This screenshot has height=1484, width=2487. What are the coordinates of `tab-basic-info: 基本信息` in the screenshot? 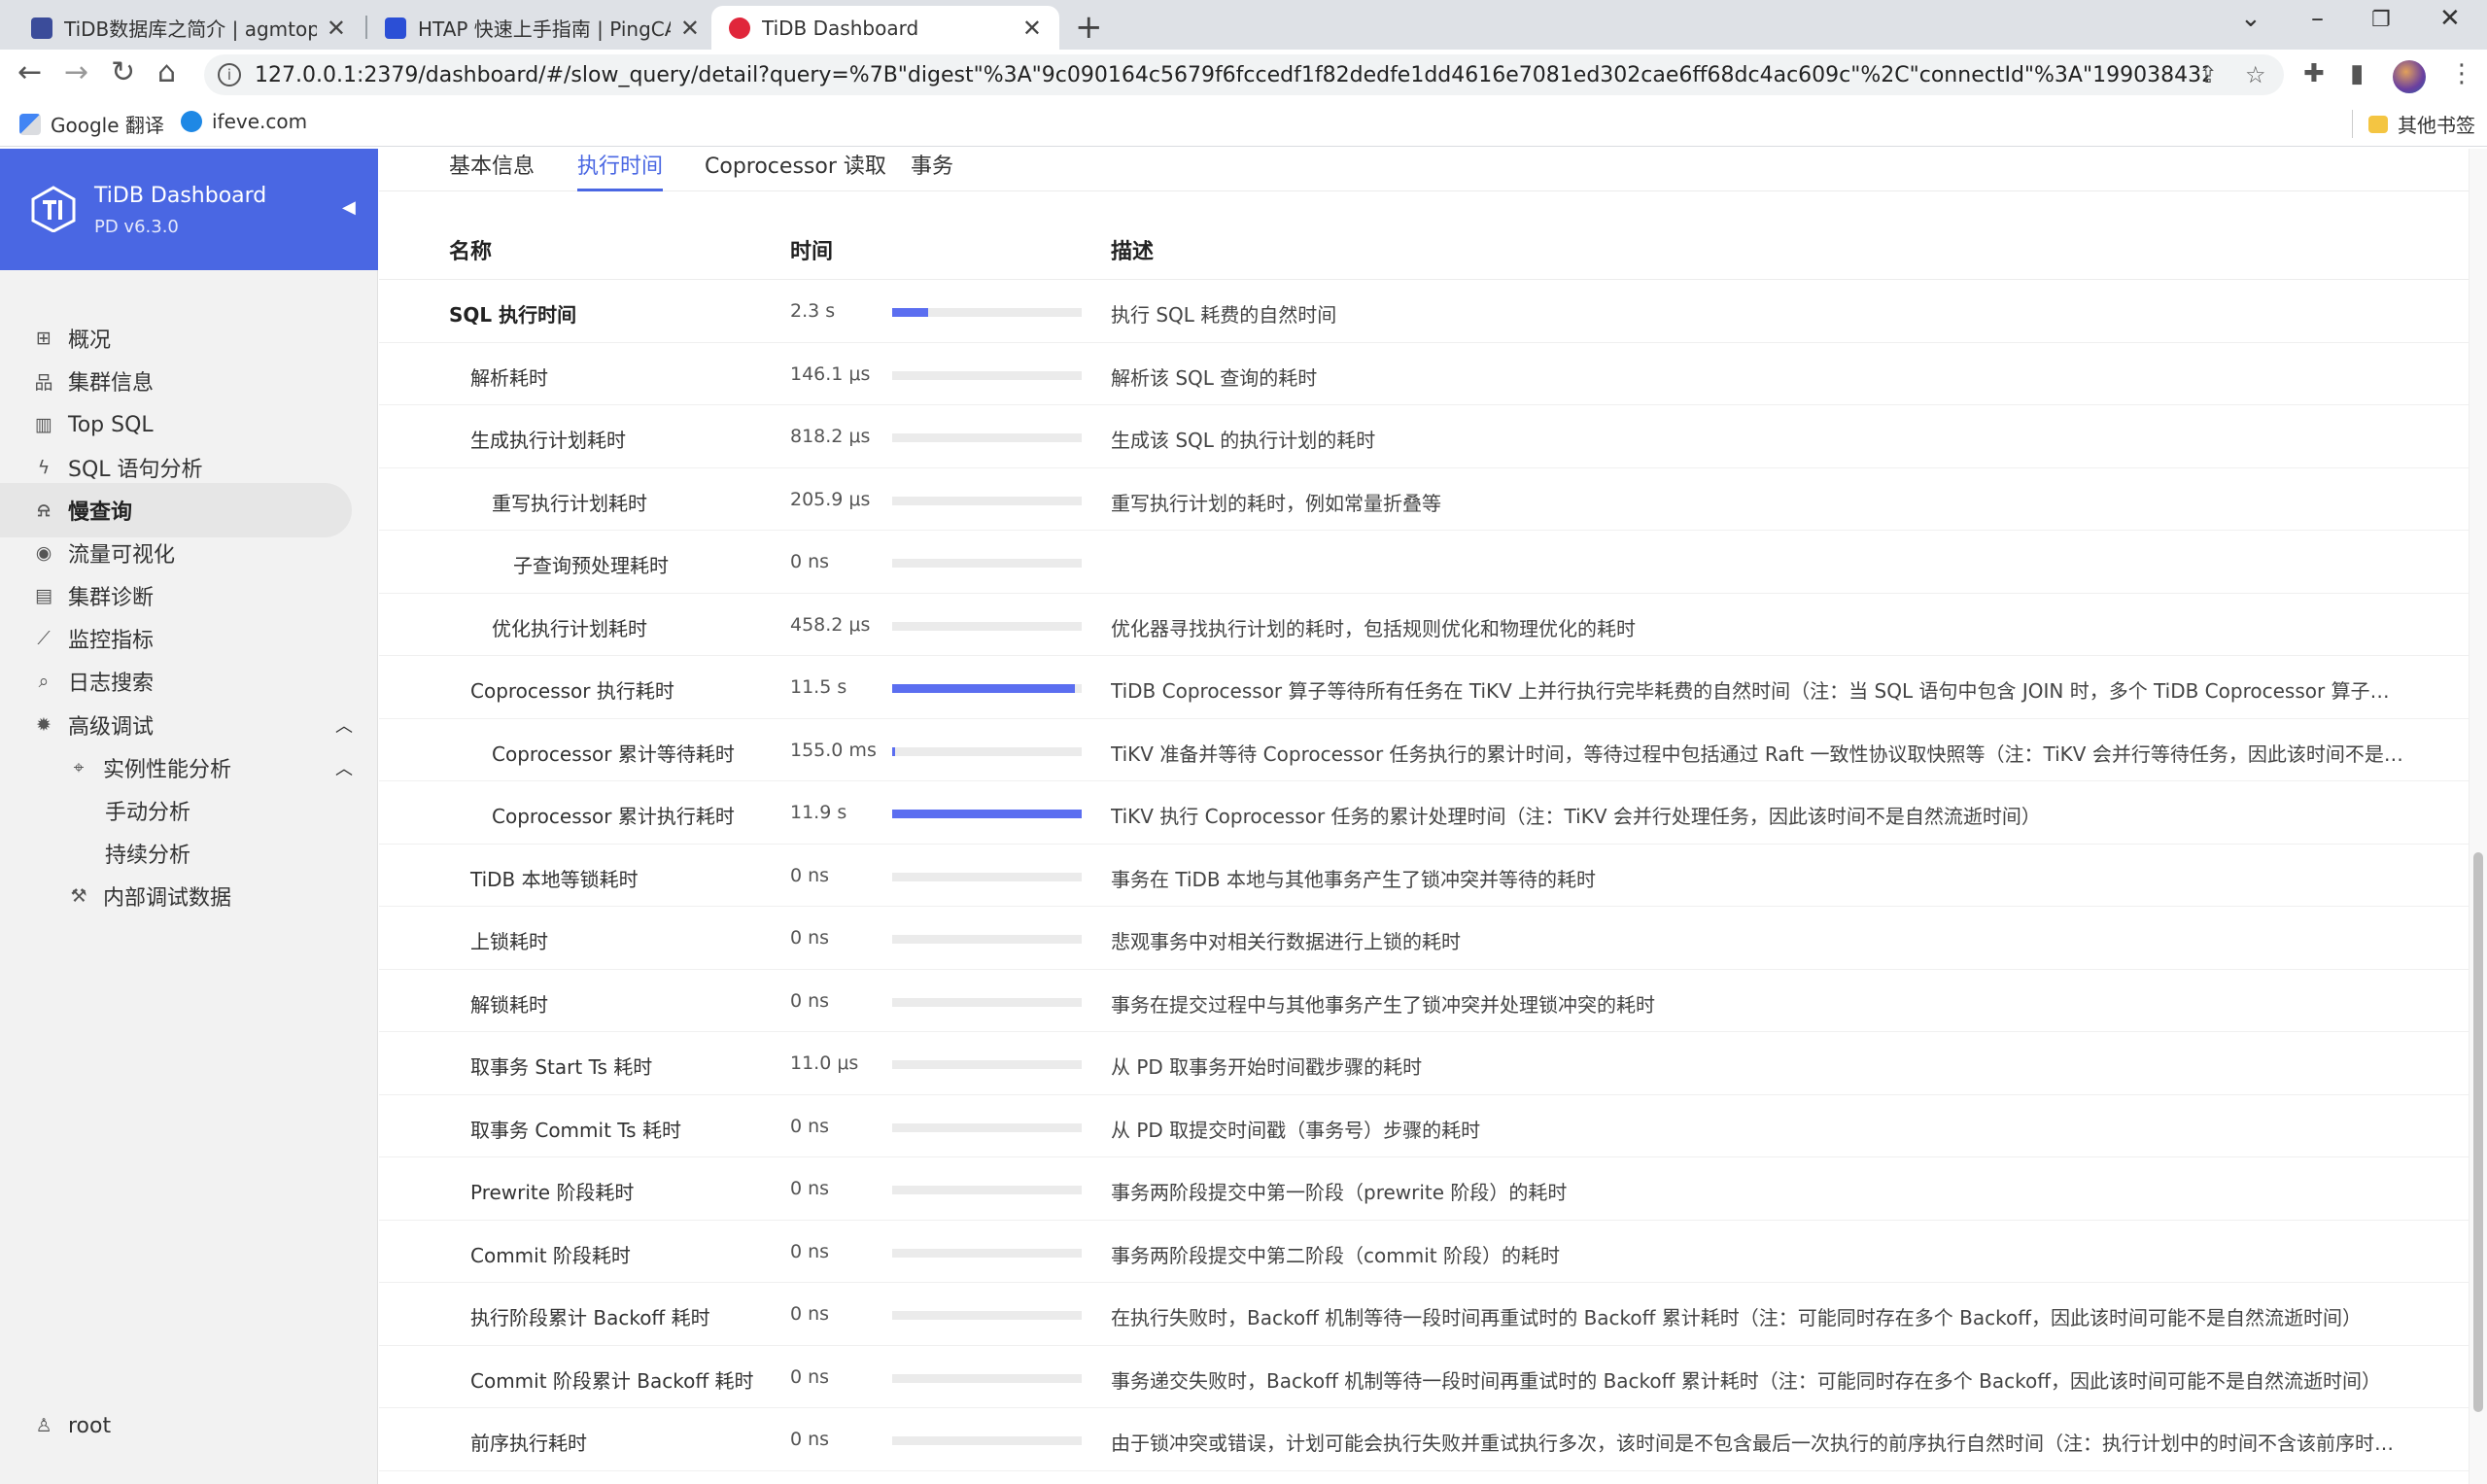 It's located at (492, 170).